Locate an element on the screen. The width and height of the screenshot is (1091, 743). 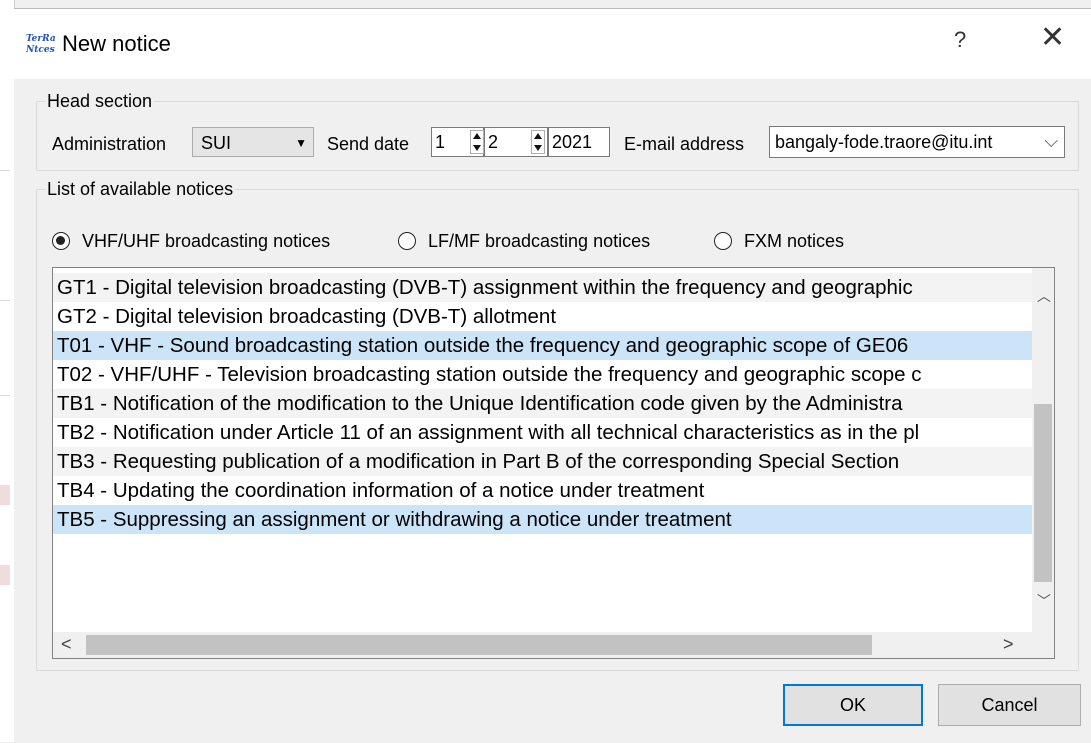
radio-fxm: FXM notices is located at coordinates (779, 241).